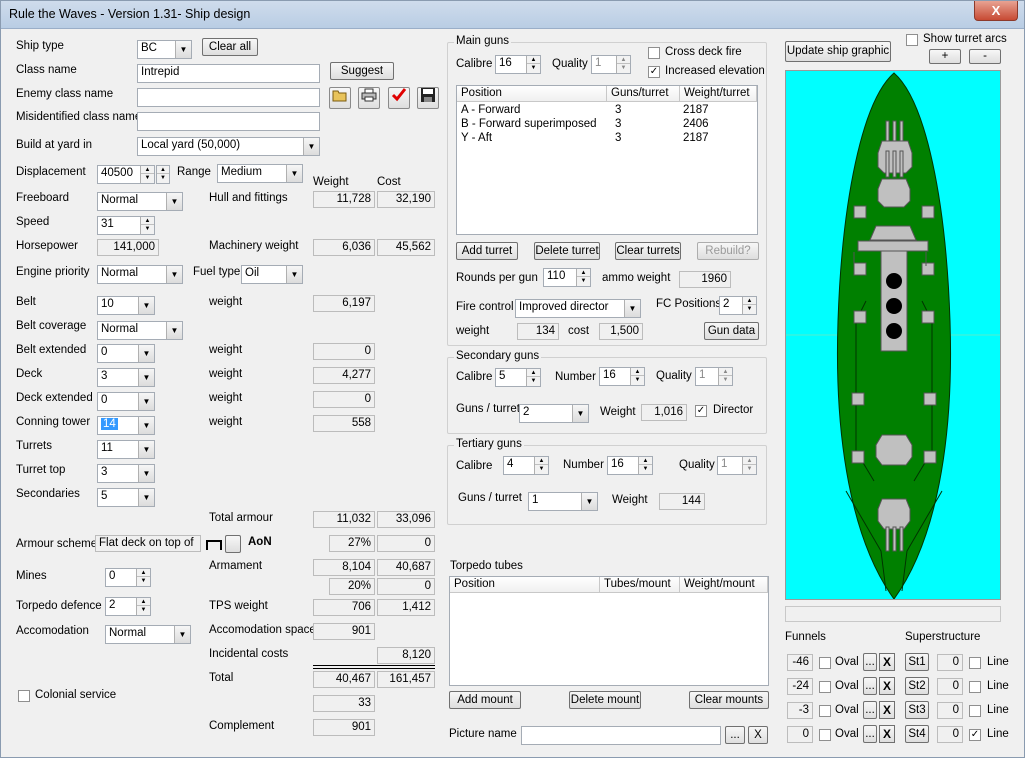 This screenshot has height=758, width=1025. Describe the element at coordinates (362, 71) in the screenshot. I see `suggest-button: Suggest` at that location.